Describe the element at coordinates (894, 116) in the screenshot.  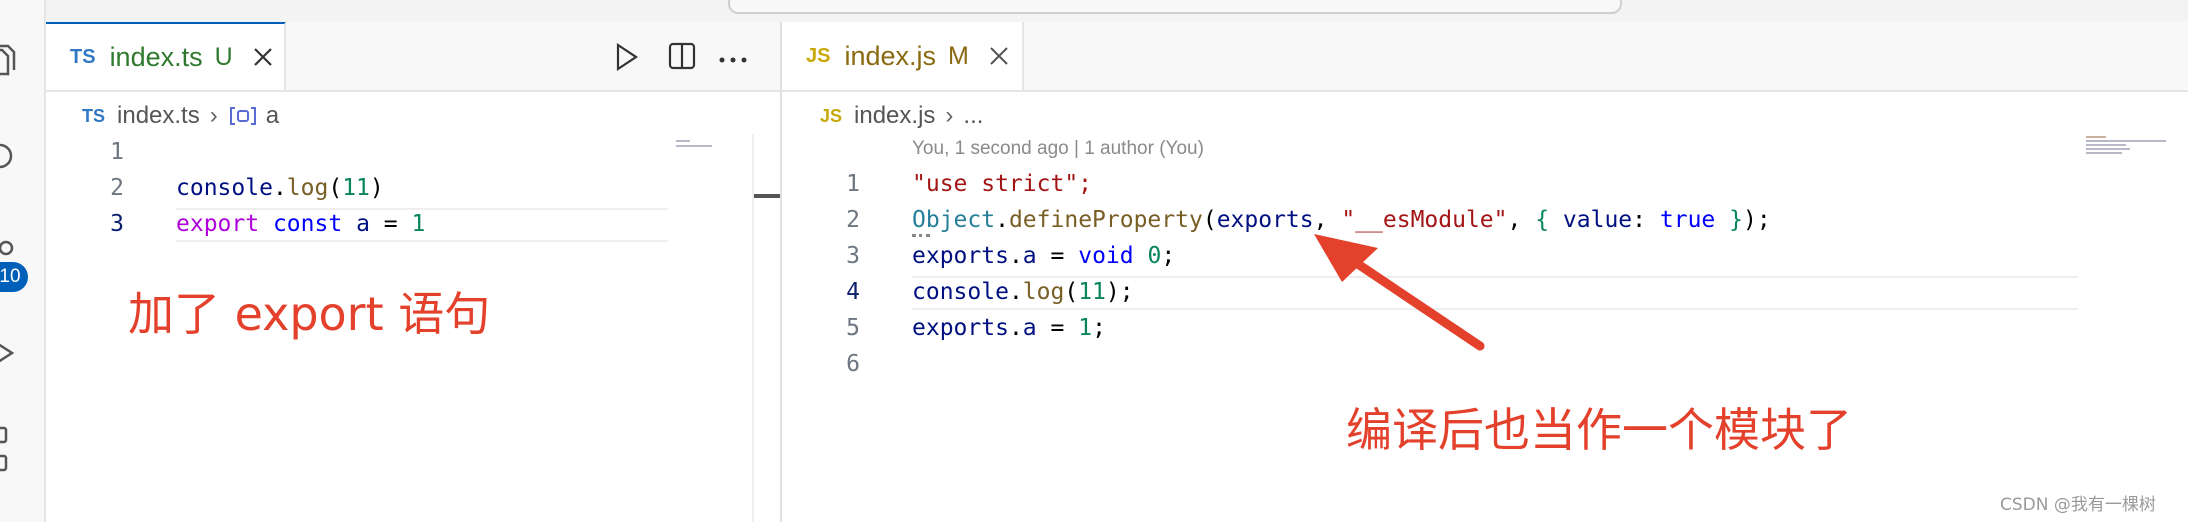
I see `breadcrumb-file: index.js` at that location.